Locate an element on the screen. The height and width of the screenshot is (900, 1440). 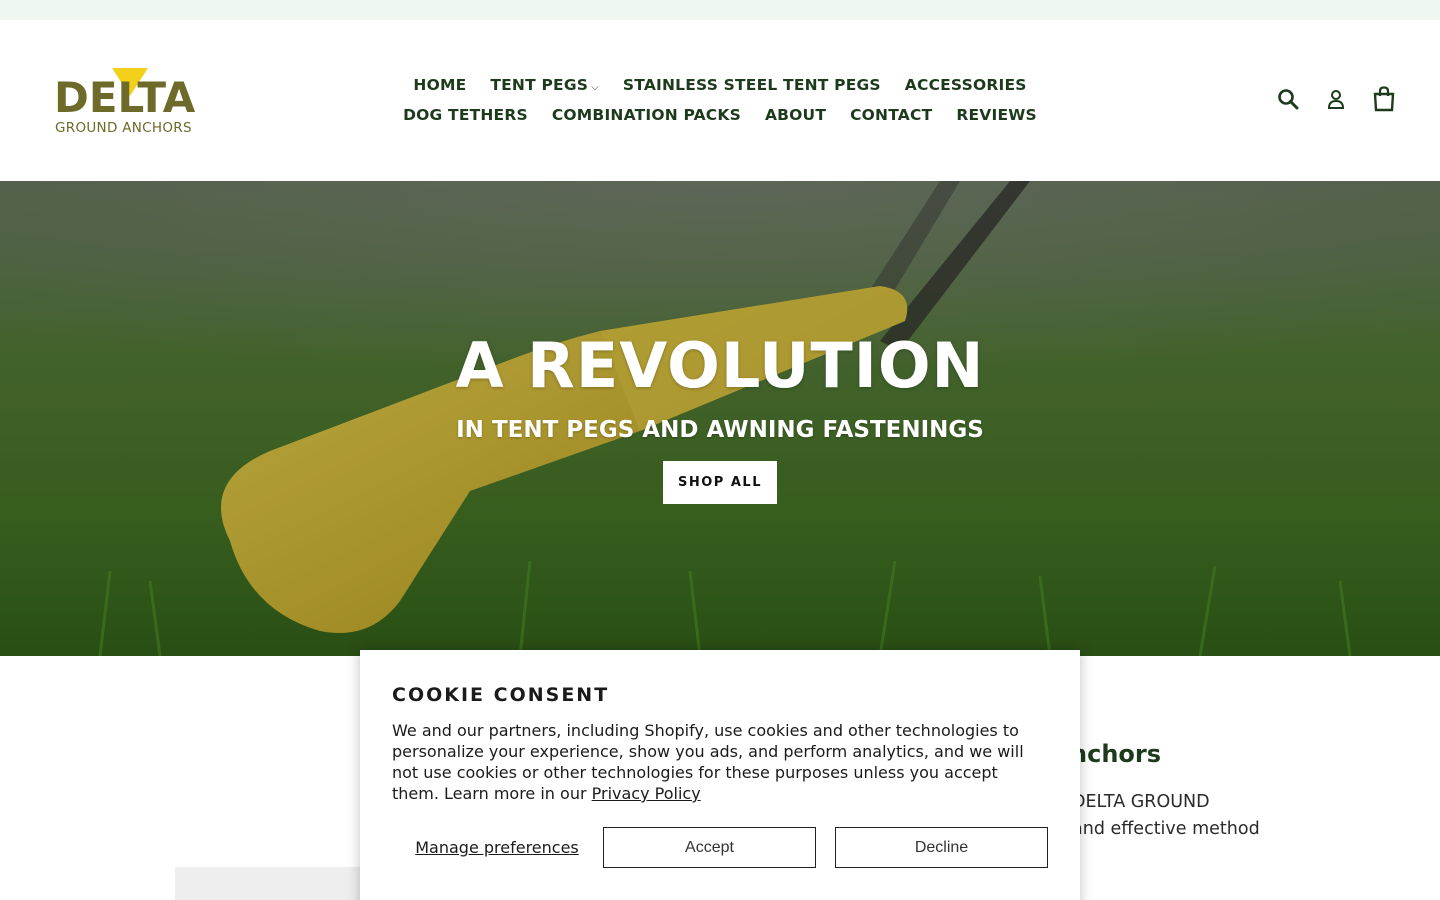
nav-item-combination-packs: COMBINATION PACKS is located at coordinates (646, 115).